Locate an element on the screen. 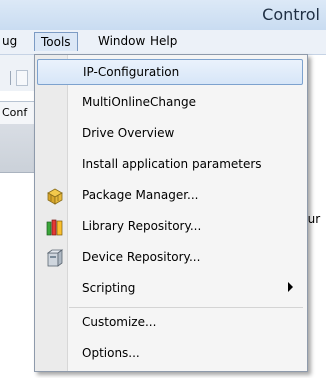  menu-item-label: Drive Overview is located at coordinates (128, 133).